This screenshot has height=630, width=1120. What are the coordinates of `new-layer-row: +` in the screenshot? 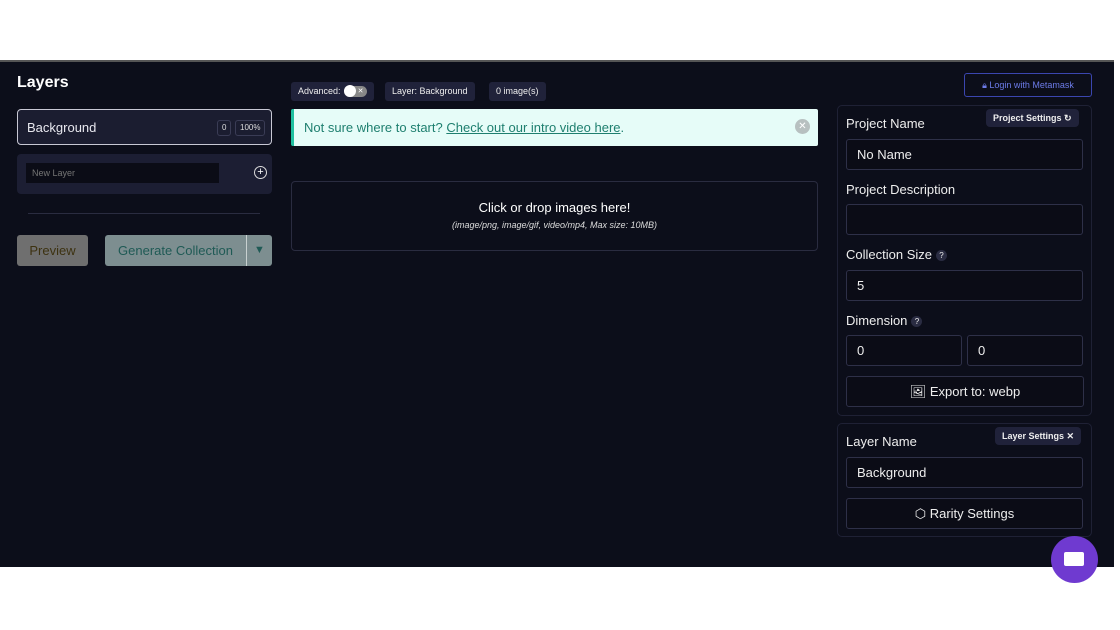 It's located at (144, 174).